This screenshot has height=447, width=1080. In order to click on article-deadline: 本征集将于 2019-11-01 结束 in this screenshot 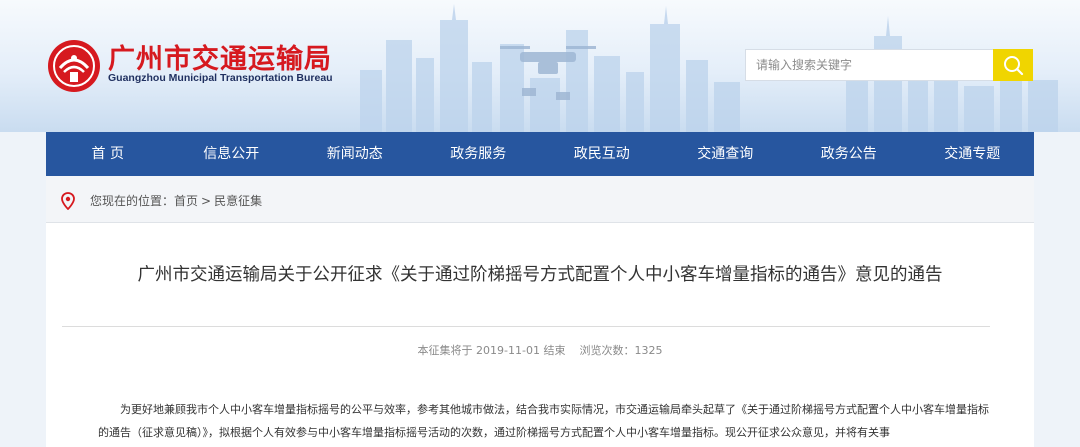, I will do `click(491, 350)`.